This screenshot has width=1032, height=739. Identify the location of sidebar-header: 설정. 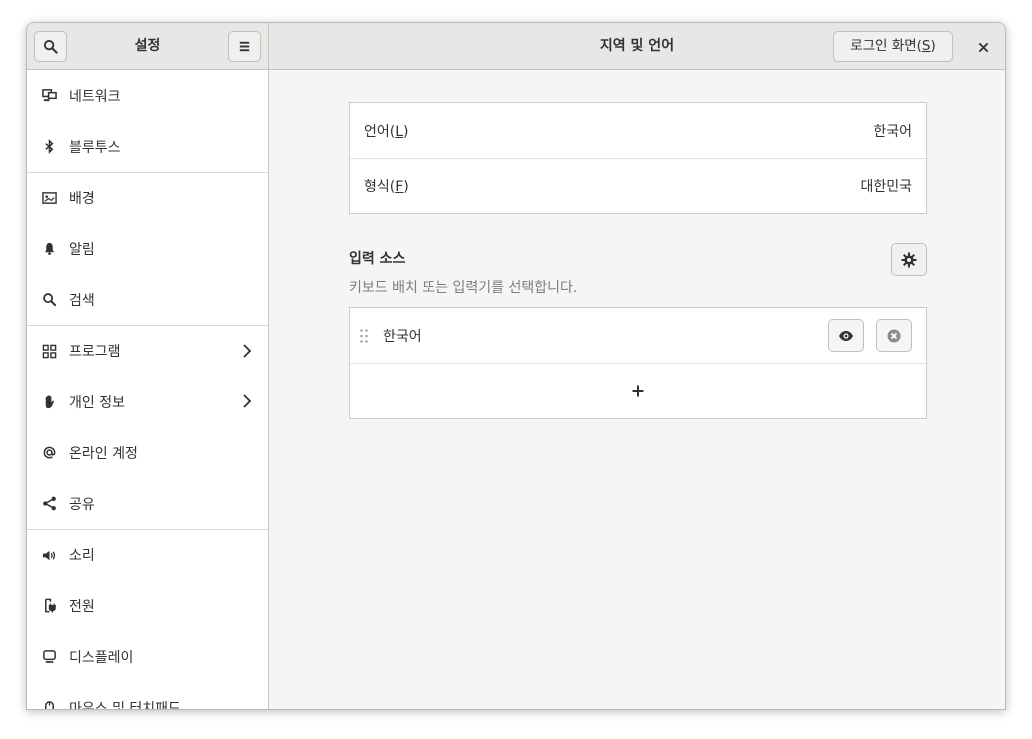
(148, 46).